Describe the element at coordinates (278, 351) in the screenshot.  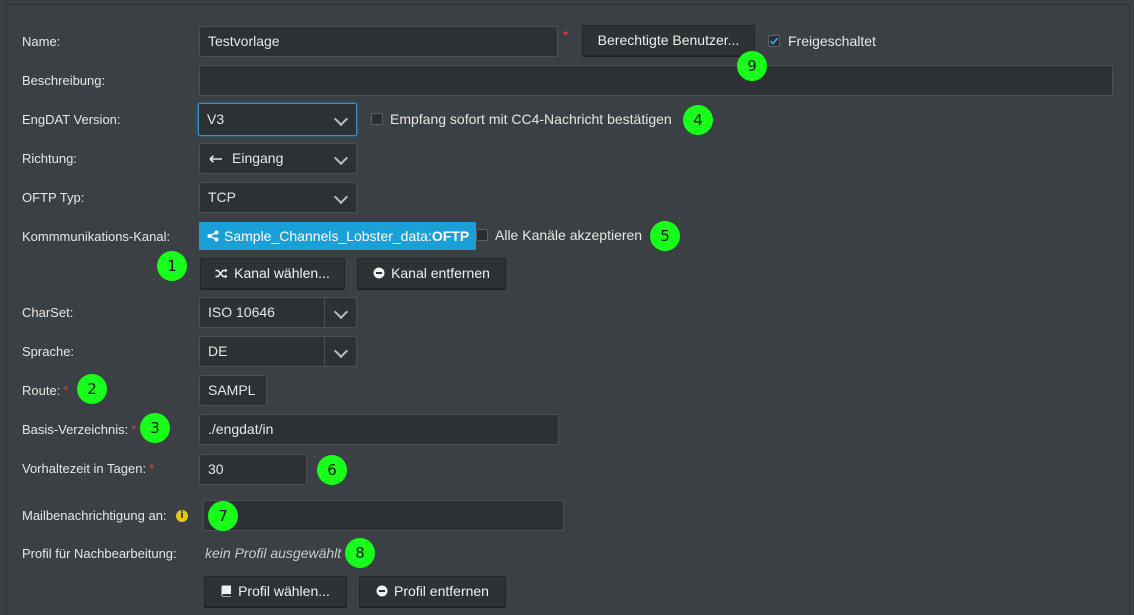
I see `language-select: DE` at that location.